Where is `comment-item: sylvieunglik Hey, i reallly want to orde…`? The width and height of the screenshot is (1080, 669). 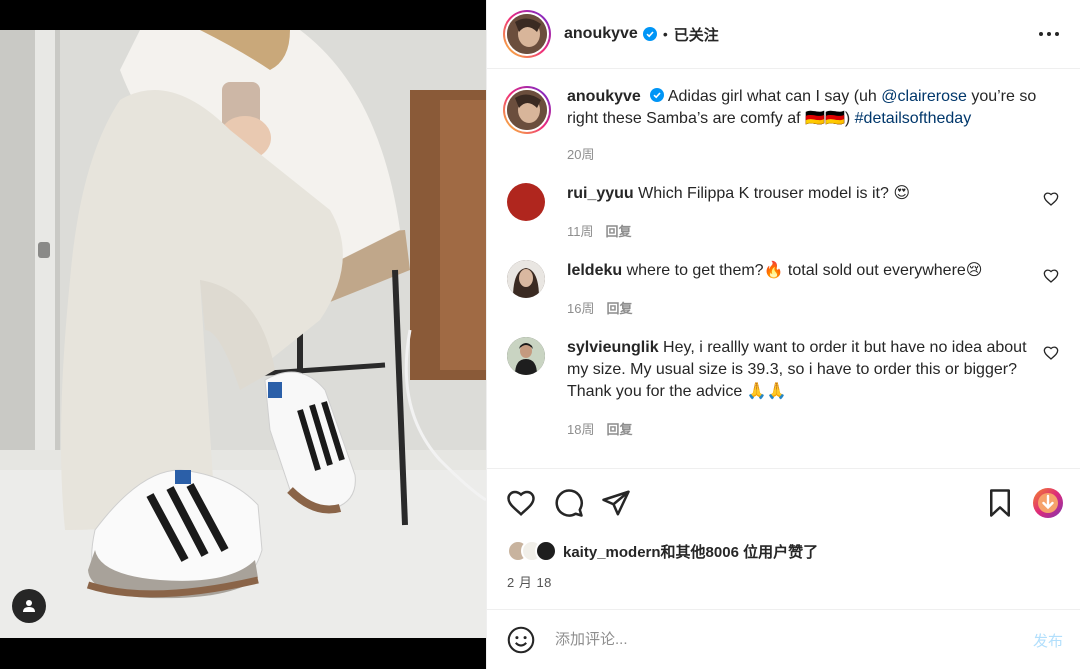
comment-item: sylvieunglik Hey, i reallly want to orde… is located at coordinates (784, 387).